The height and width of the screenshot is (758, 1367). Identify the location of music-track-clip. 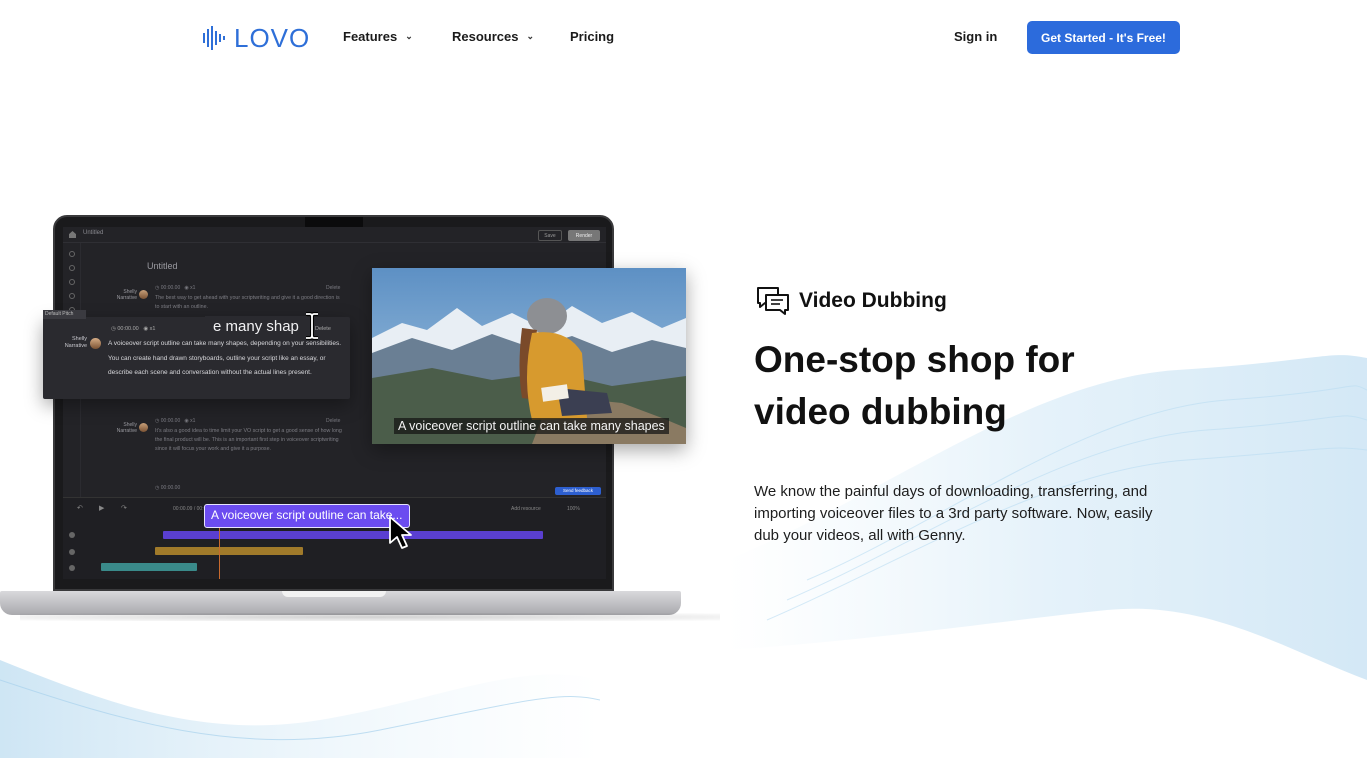
(229, 551).